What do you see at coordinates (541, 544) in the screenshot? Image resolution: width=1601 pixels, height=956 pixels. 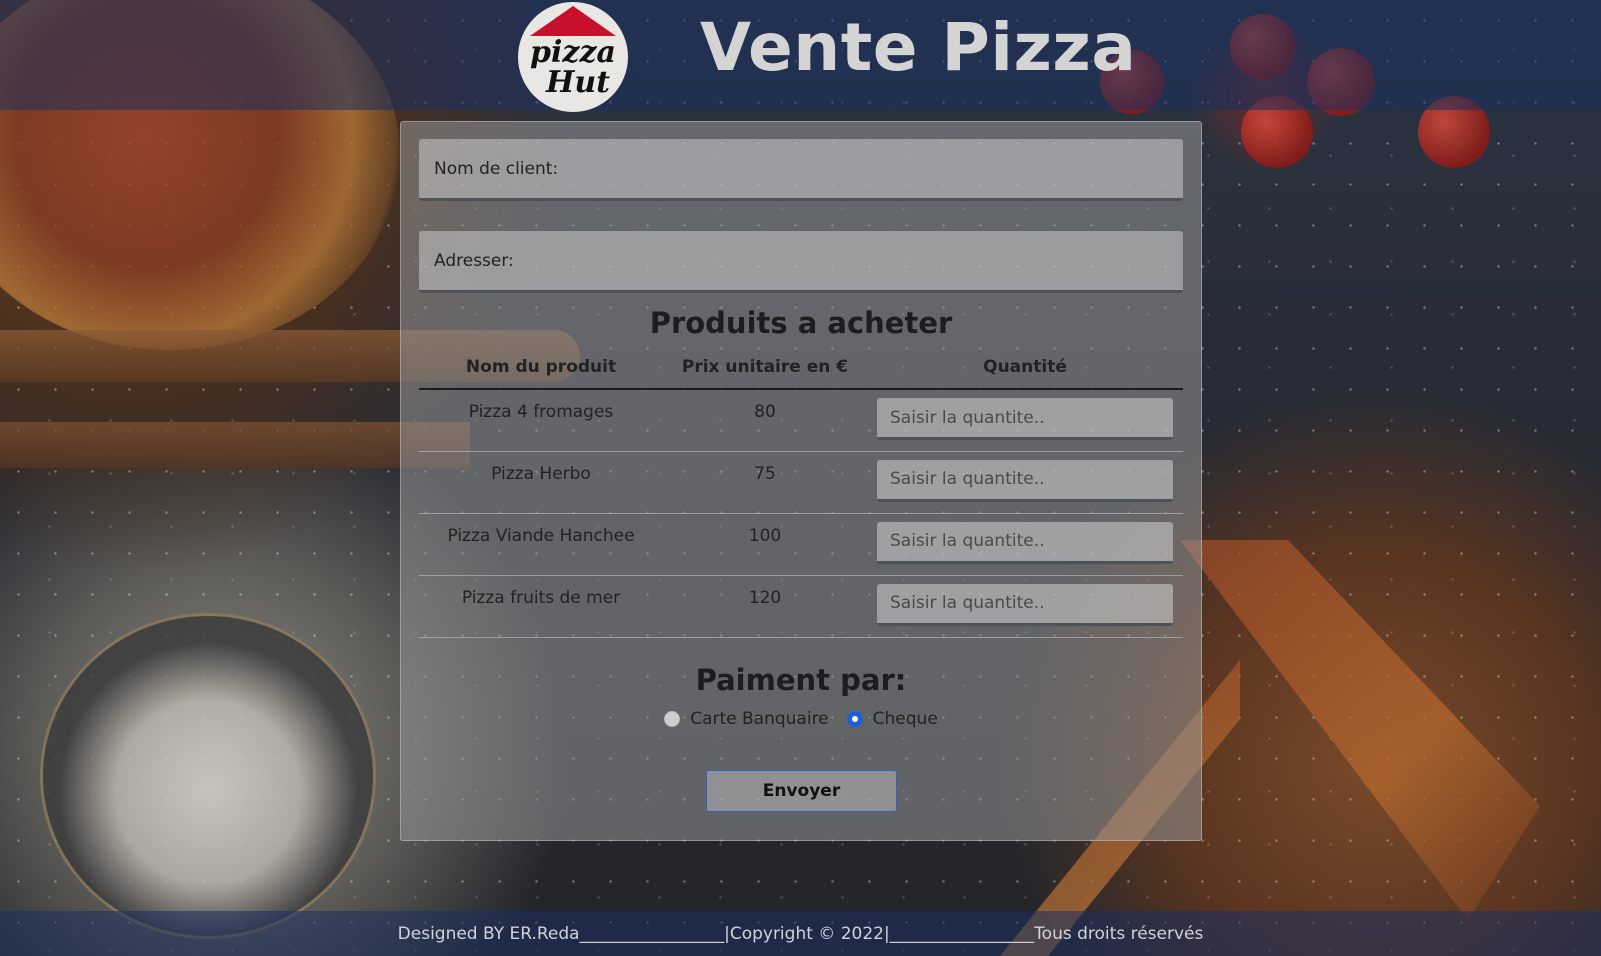 I see `product-name: Pizza Viande Hanchee` at bounding box center [541, 544].